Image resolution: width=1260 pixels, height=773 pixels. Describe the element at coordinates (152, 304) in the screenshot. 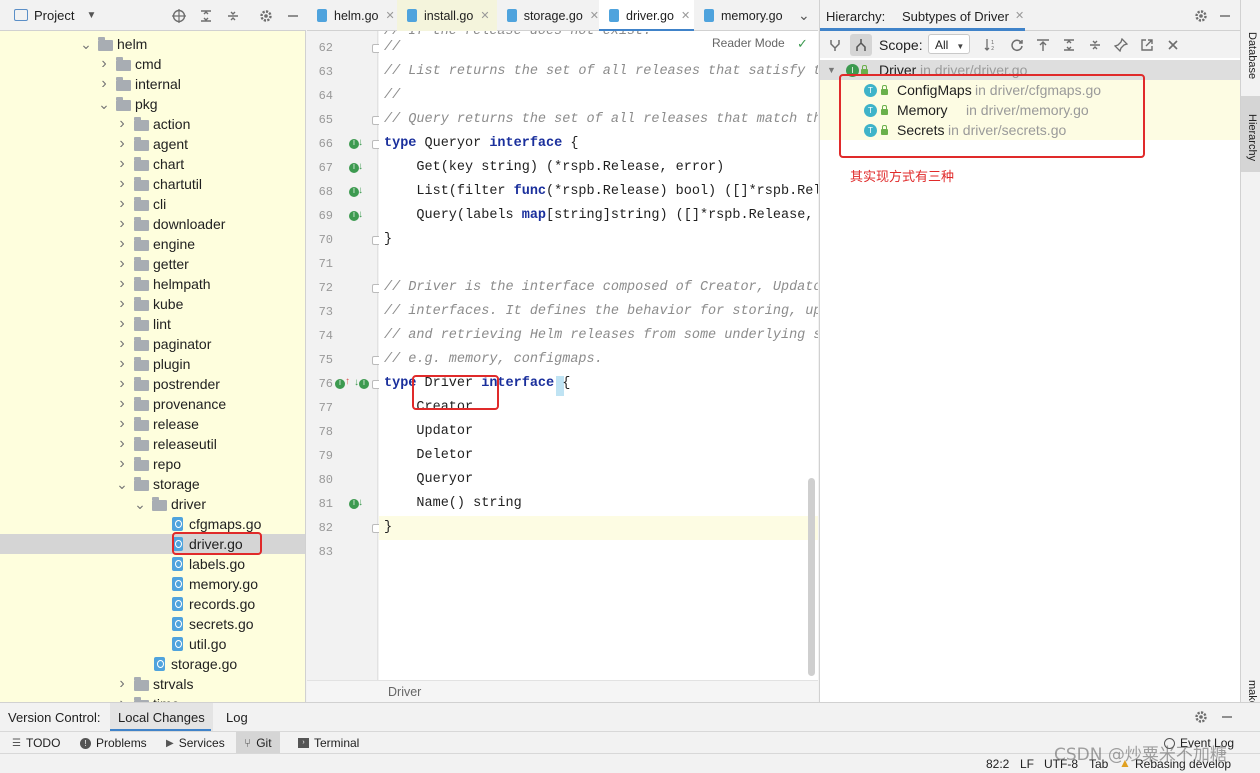

I see `tree-folder-kube: › kube` at that location.